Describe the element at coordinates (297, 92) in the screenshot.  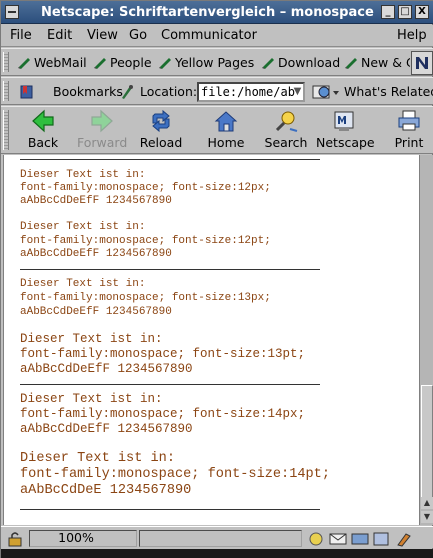
I see `location-dropdown-icon: ▼` at that location.